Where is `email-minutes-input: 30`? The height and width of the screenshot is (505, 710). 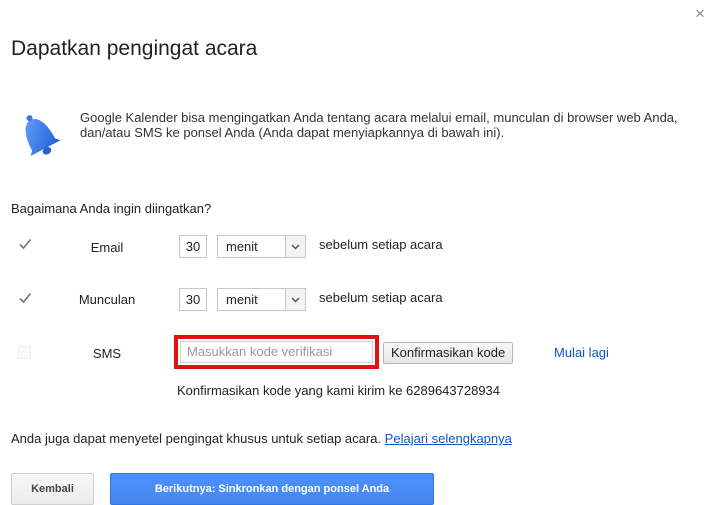
email-minutes-input: 30 is located at coordinates (193, 246).